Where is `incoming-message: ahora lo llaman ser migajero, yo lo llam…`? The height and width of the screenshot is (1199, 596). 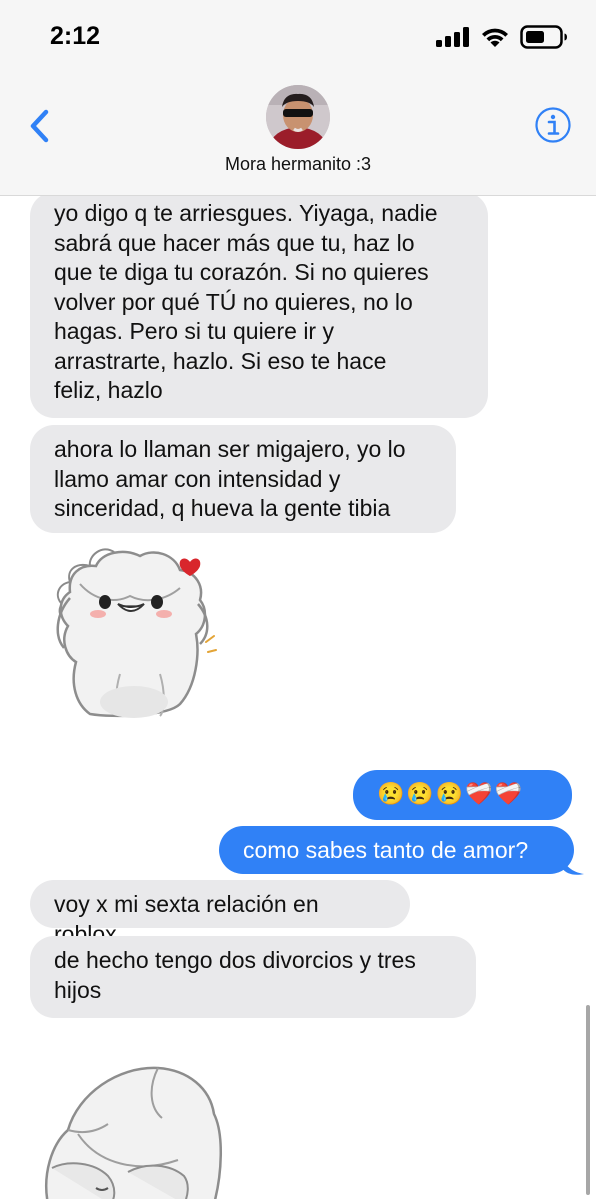
incoming-message: ahora lo llaman ser migajero, yo lo llam… is located at coordinates (243, 479).